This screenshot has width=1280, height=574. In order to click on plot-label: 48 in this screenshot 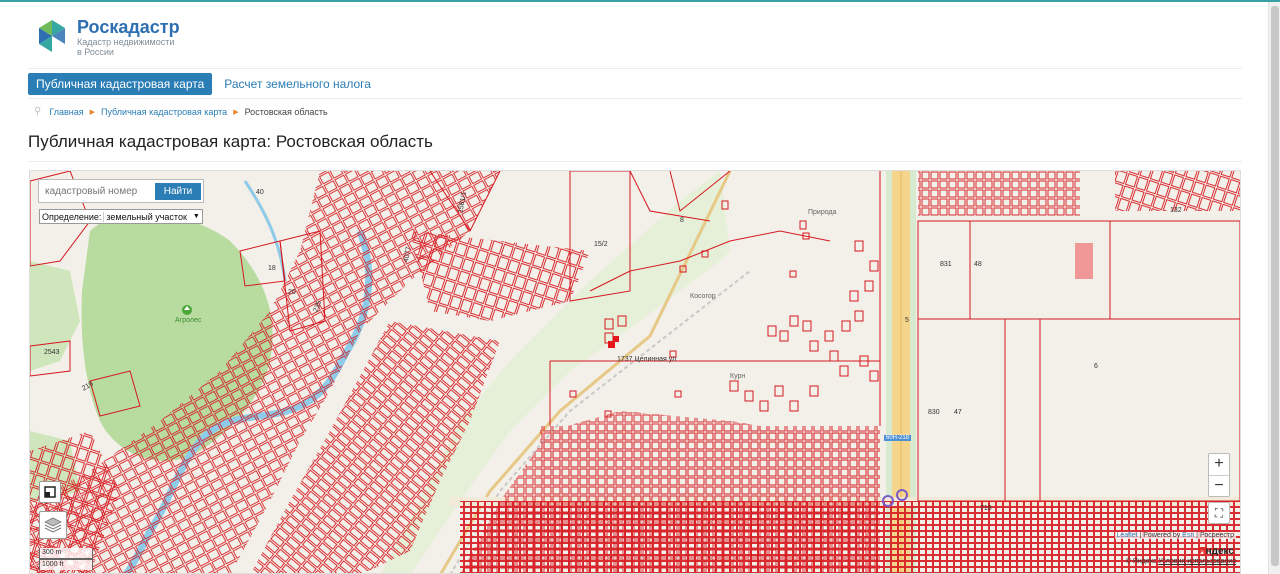, I will do `click(978, 264)`.